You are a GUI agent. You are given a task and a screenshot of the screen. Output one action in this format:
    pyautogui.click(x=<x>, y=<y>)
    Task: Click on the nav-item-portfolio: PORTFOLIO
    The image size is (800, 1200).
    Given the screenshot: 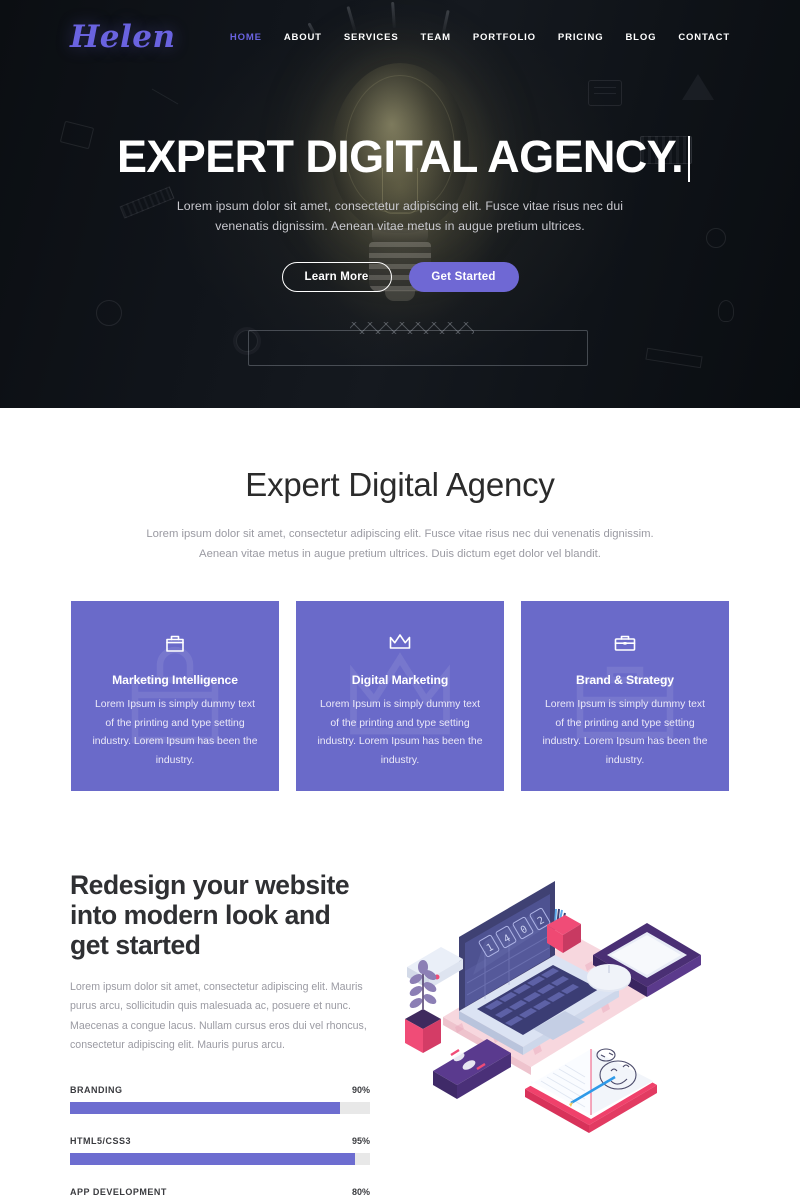 What is the action you would take?
    pyautogui.click(x=504, y=37)
    